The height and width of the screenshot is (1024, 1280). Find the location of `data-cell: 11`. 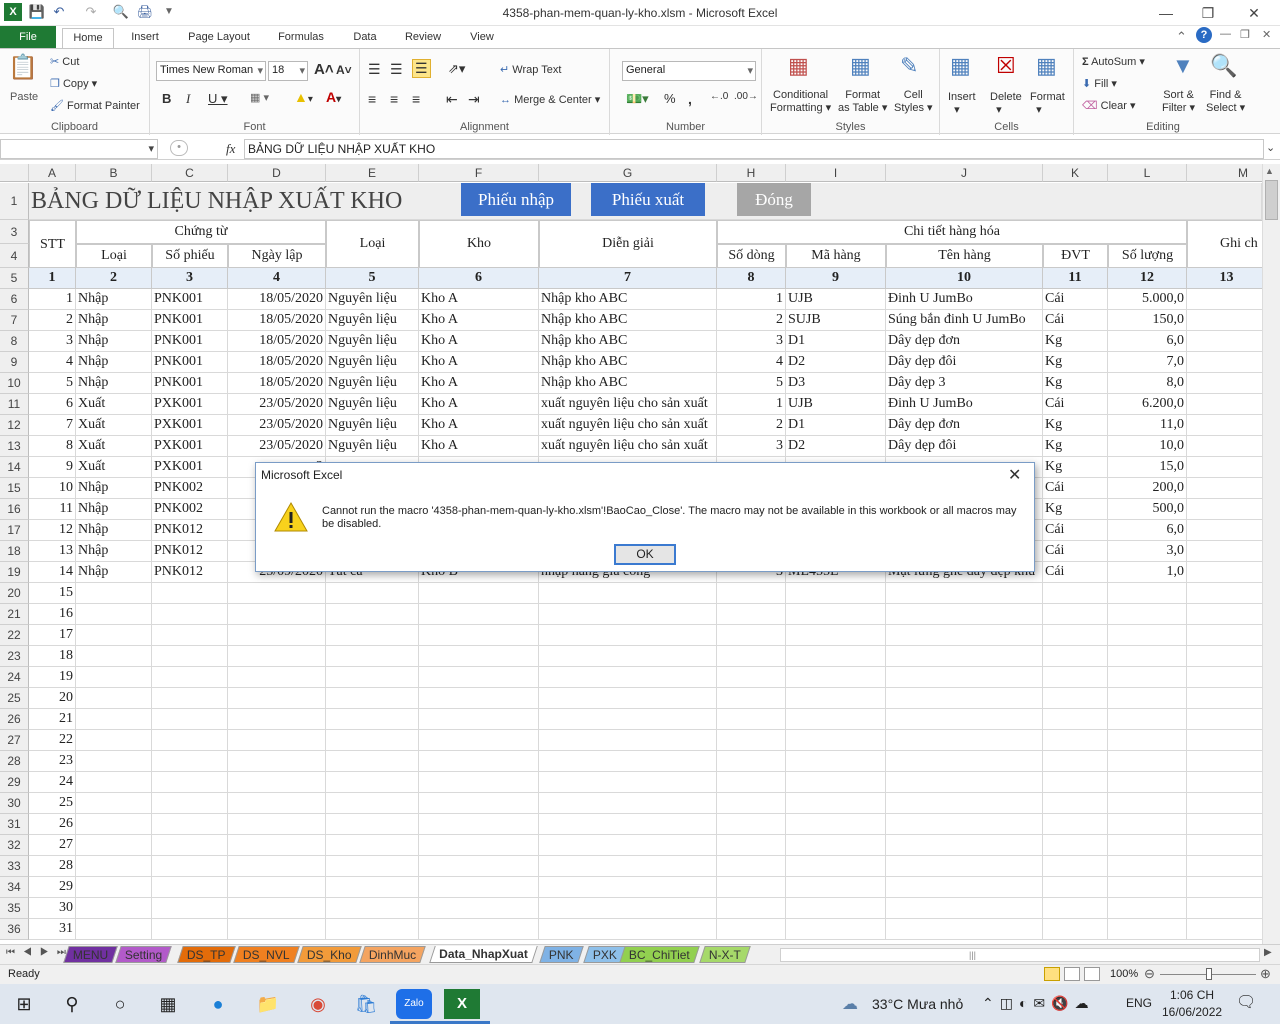

data-cell: 11 is located at coordinates (52, 509).